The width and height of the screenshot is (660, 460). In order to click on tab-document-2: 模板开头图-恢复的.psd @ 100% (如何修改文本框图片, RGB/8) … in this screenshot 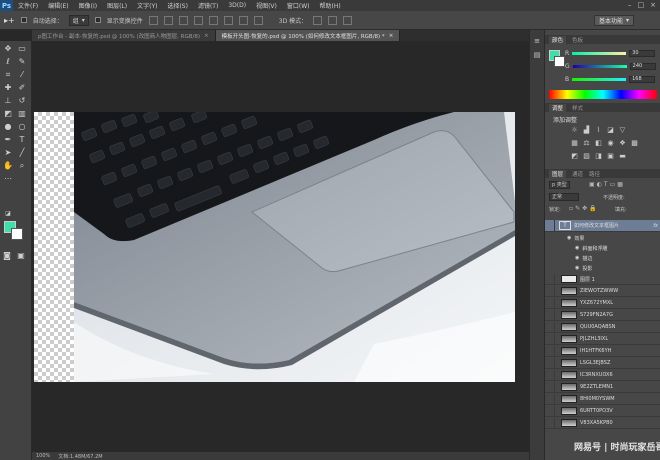, I will do `click(308, 35)`.